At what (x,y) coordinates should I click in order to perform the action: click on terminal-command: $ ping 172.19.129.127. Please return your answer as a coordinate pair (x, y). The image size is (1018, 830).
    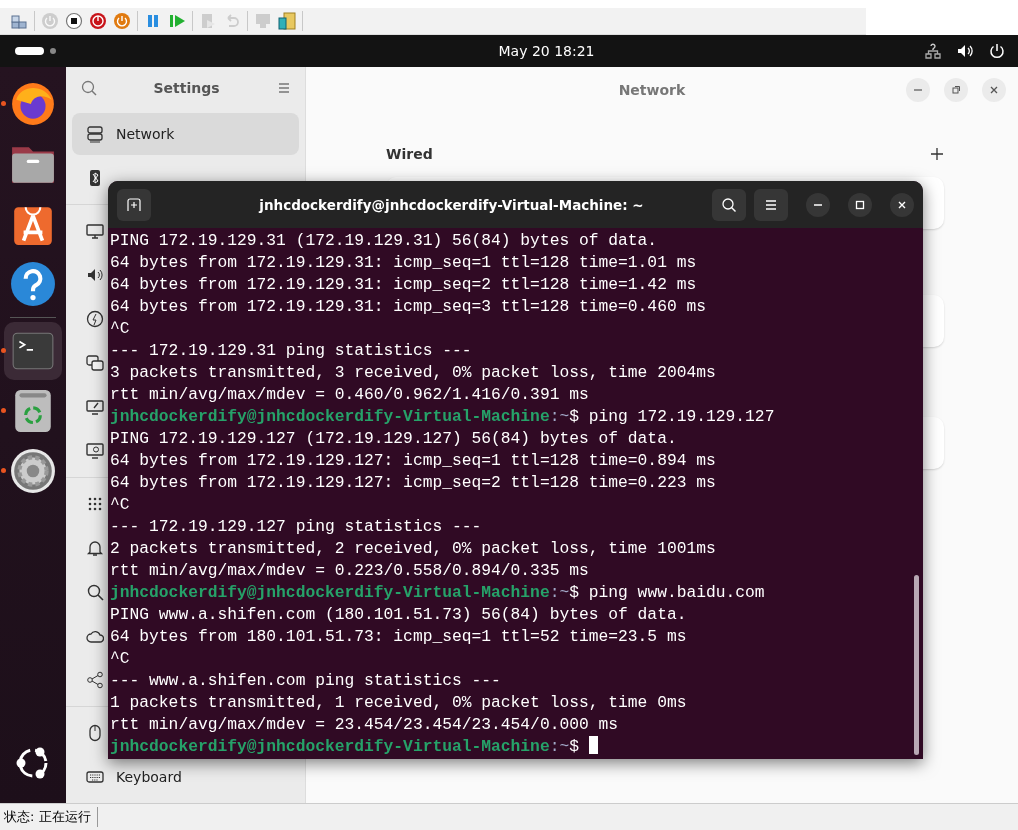
    Looking at the image, I should click on (672, 416).